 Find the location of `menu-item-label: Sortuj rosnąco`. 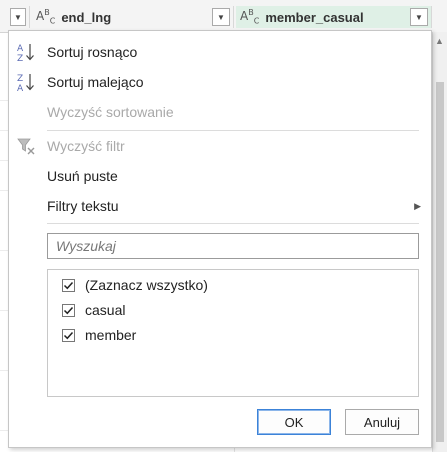

menu-item-label: Sortuj rosnąco is located at coordinates (92, 52).